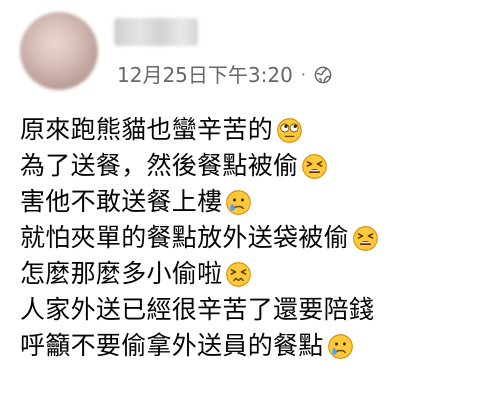  I want to click on post-line: 人家外送已經很辛苦了還要陪錢, so click(250, 310).